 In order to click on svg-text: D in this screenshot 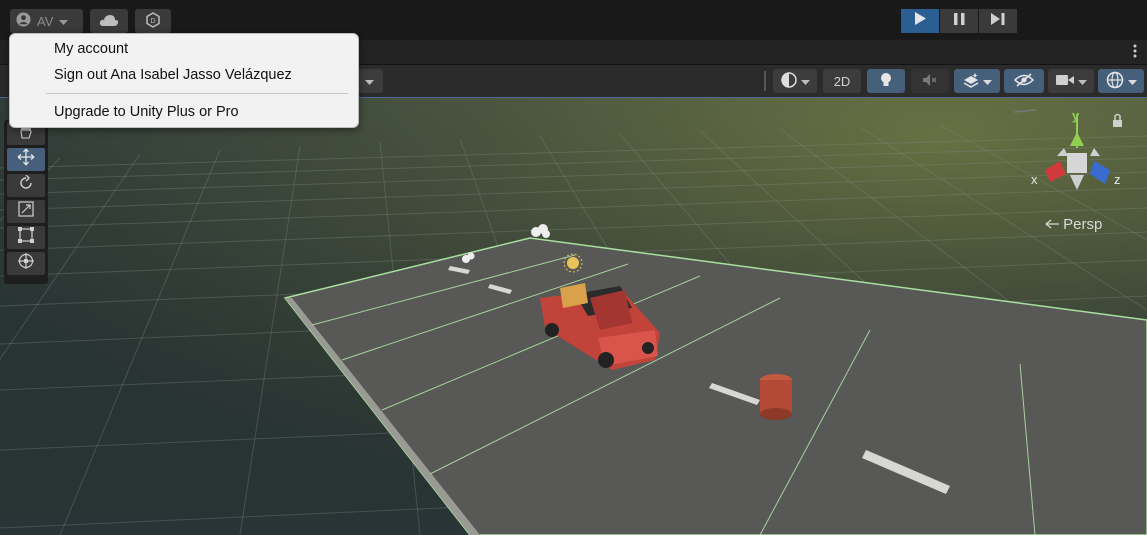, I will do `click(152, 21)`.